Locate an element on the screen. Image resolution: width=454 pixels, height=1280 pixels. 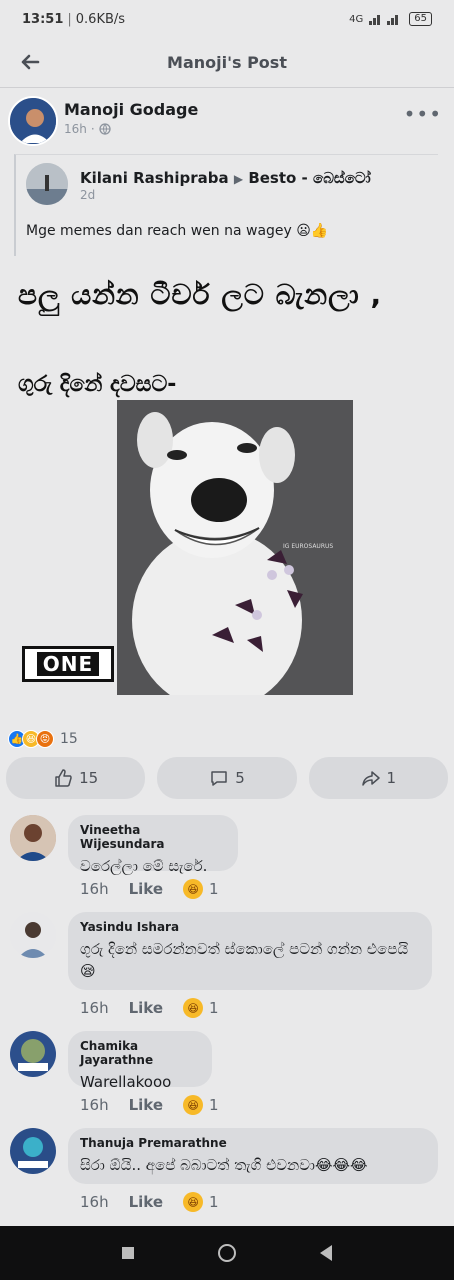
share-button: 1 is located at coordinates (378, 778).